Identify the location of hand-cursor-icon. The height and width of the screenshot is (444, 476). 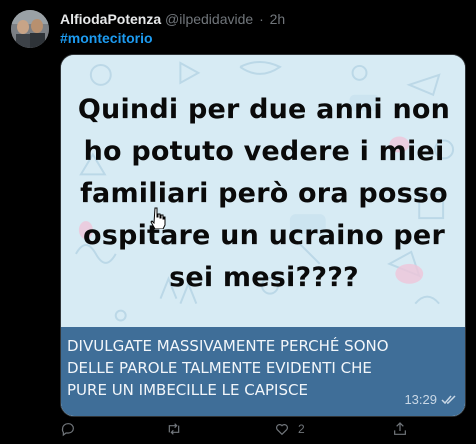
(158, 218).